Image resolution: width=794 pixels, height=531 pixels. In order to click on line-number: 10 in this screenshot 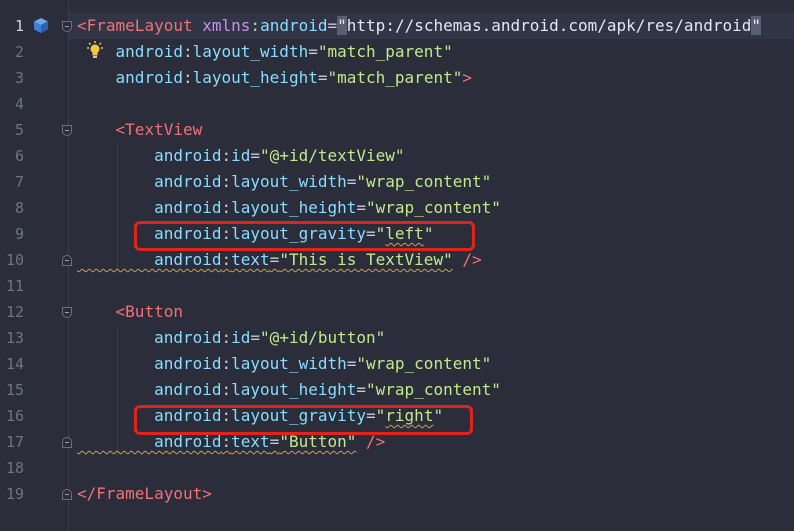, I will do `click(14, 260)`.